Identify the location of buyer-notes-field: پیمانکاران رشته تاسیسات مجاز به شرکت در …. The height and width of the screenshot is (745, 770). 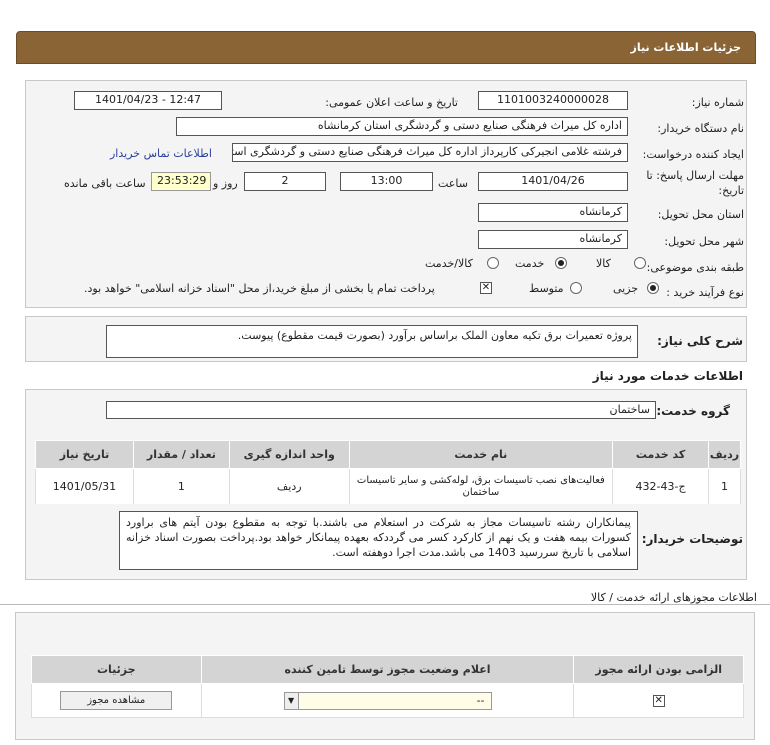
(378, 540).